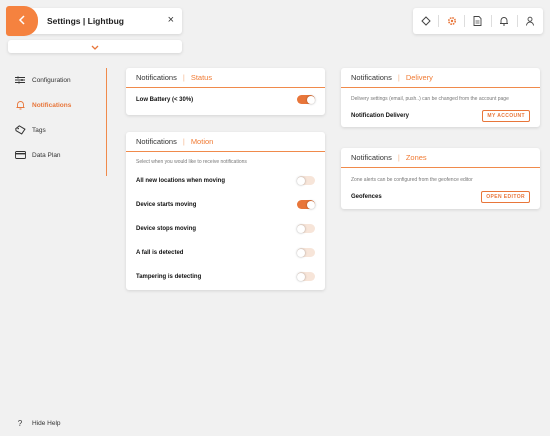 The image size is (550, 436). What do you see at coordinates (46, 423) in the screenshot?
I see `hide-help-label: Hide Help` at bounding box center [46, 423].